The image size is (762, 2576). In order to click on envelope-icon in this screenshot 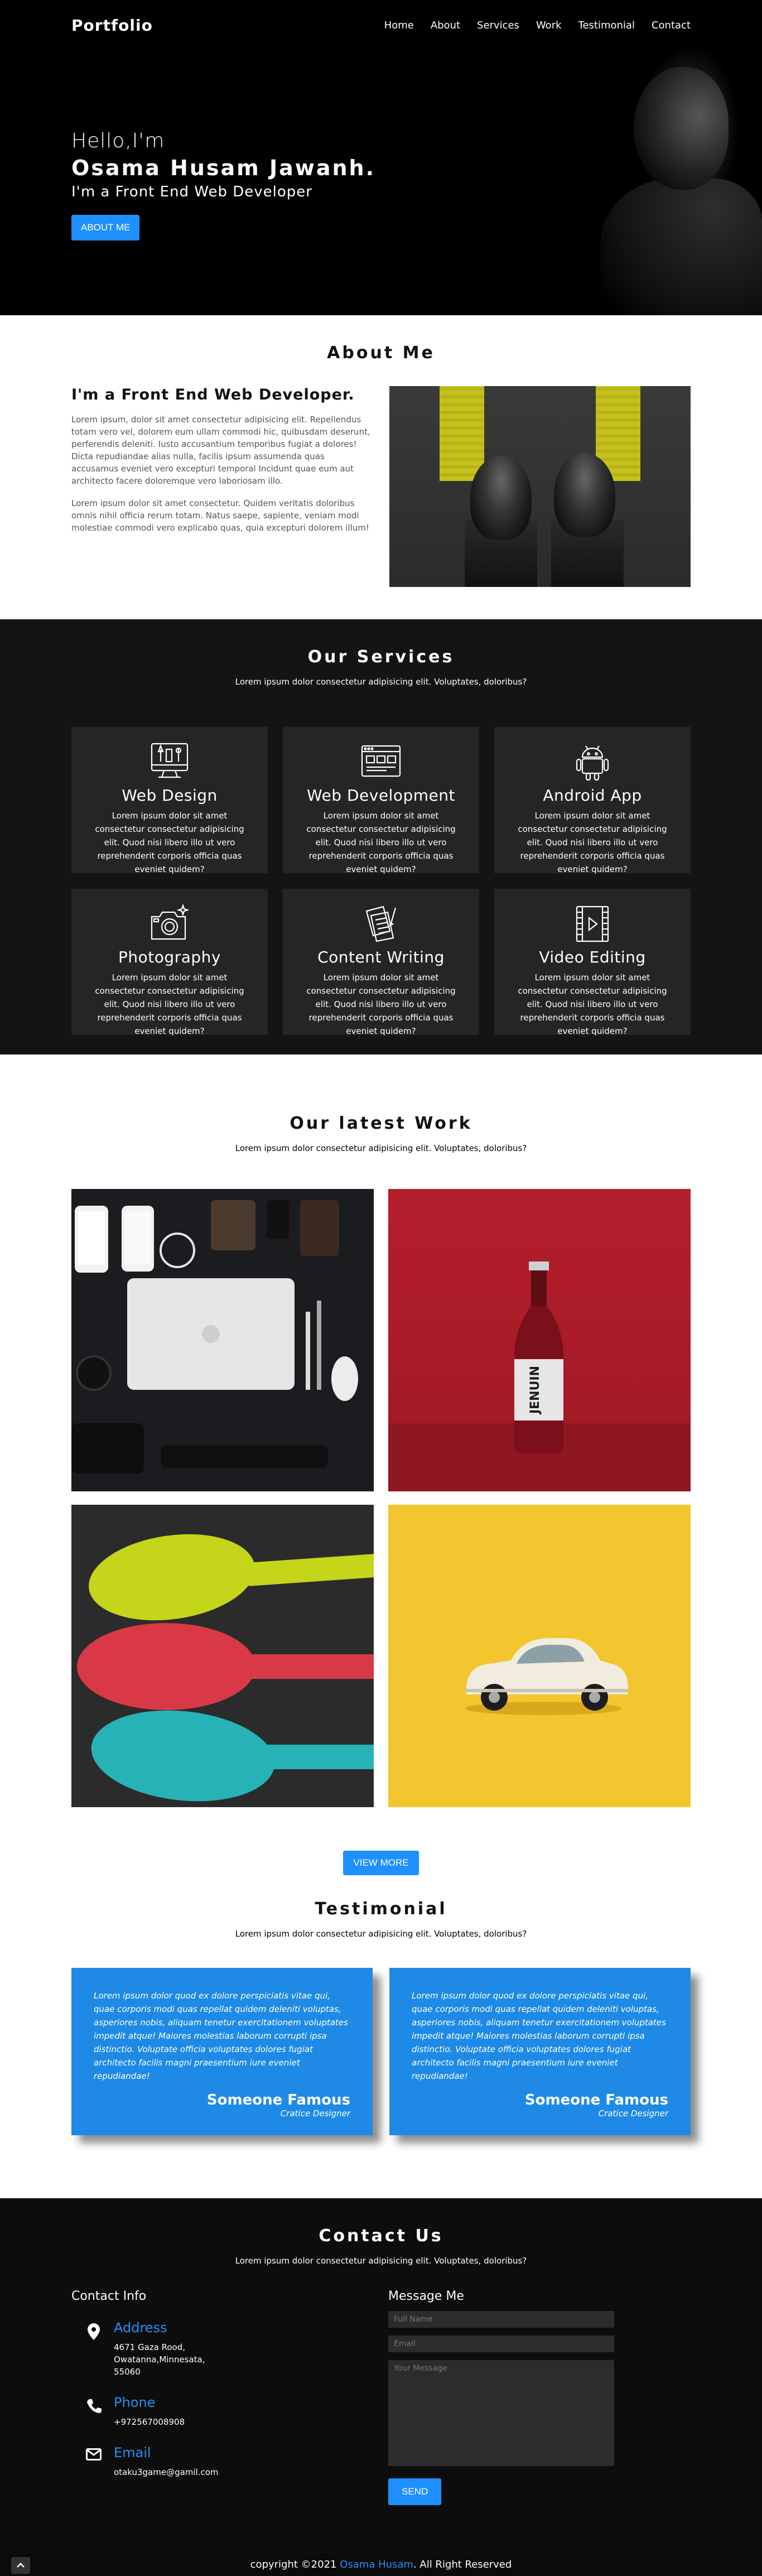, I will do `click(94, 2456)`.